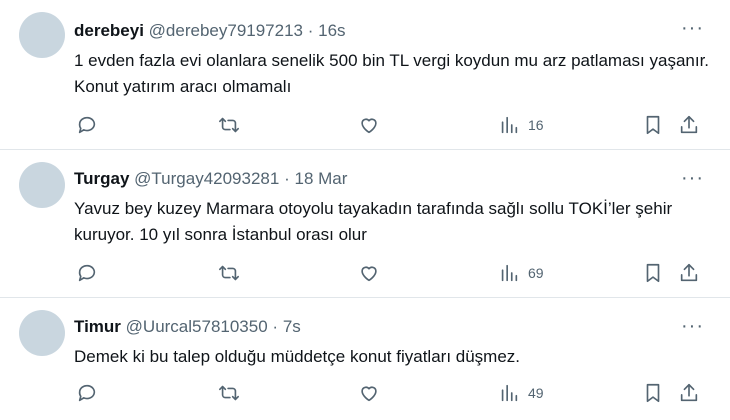  I want to click on tweet-actions: 69, so click(389, 273).